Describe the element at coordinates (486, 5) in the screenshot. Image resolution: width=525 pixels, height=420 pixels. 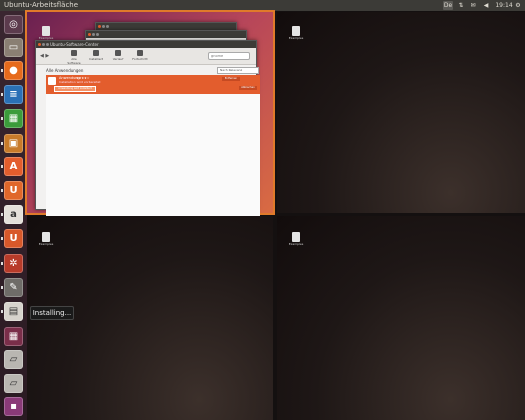
I see `volume-icon: ◀` at that location.